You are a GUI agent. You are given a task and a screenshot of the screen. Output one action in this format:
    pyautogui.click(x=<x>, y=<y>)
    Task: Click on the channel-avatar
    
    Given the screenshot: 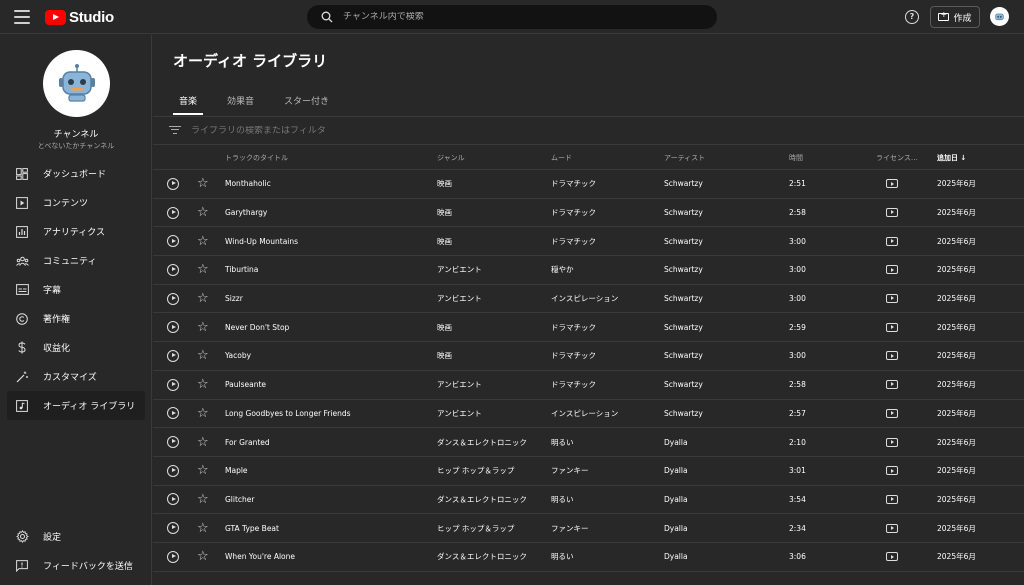 What is the action you would take?
    pyautogui.click(x=76, y=83)
    